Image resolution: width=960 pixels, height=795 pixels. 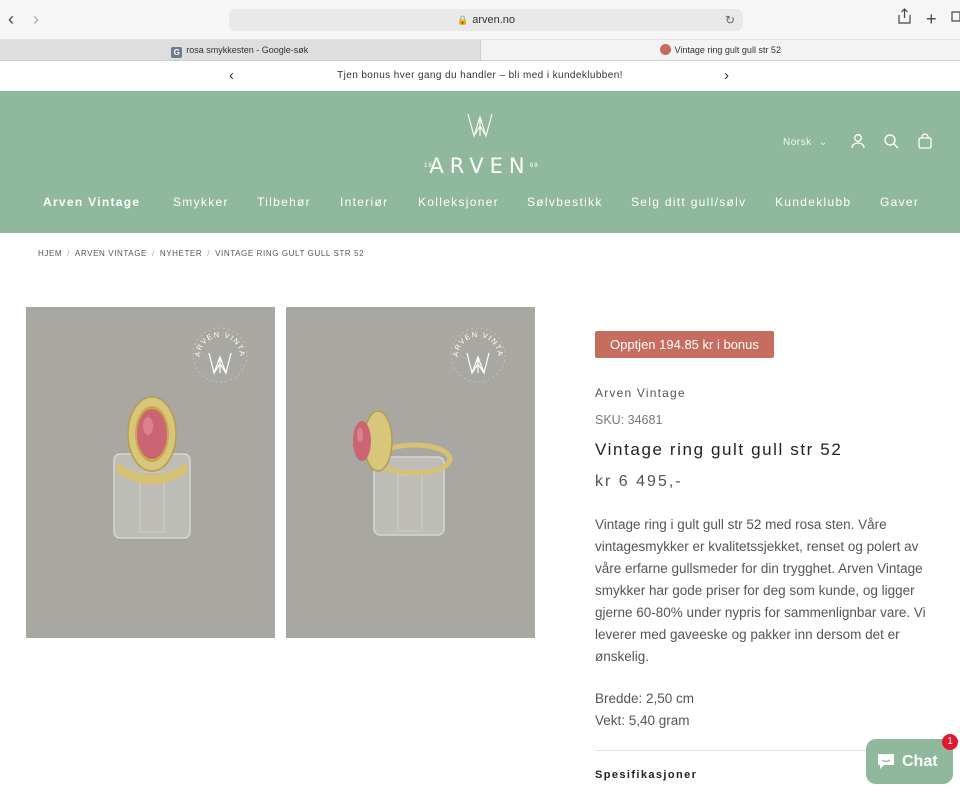 I want to click on lock-icon: 🔒, so click(x=462, y=20).